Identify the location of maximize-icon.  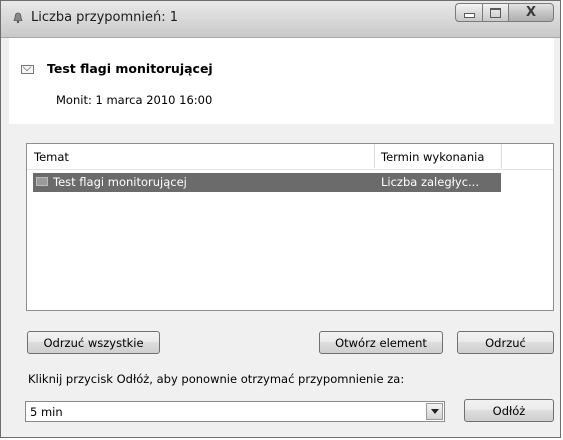
(495, 12).